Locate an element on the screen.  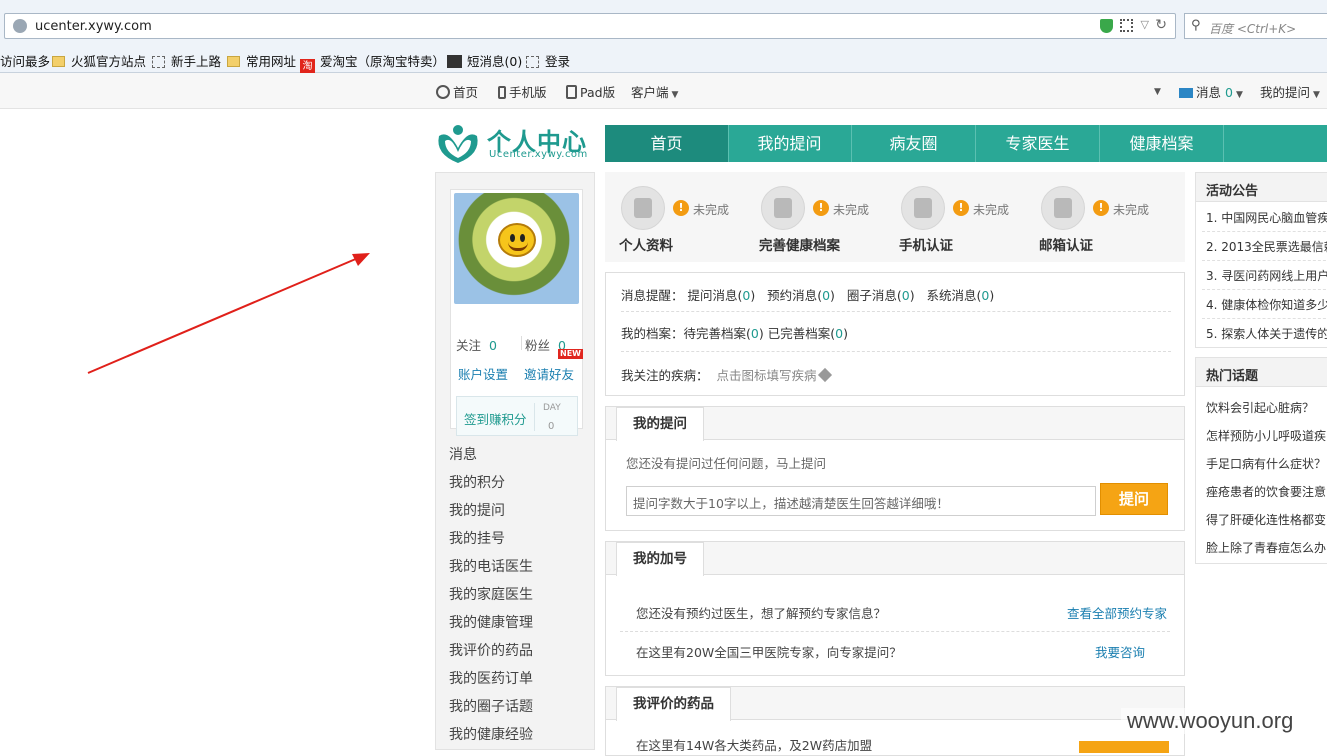
view-experts-link: 查看全部预约专家 is located at coordinates (1117, 612).